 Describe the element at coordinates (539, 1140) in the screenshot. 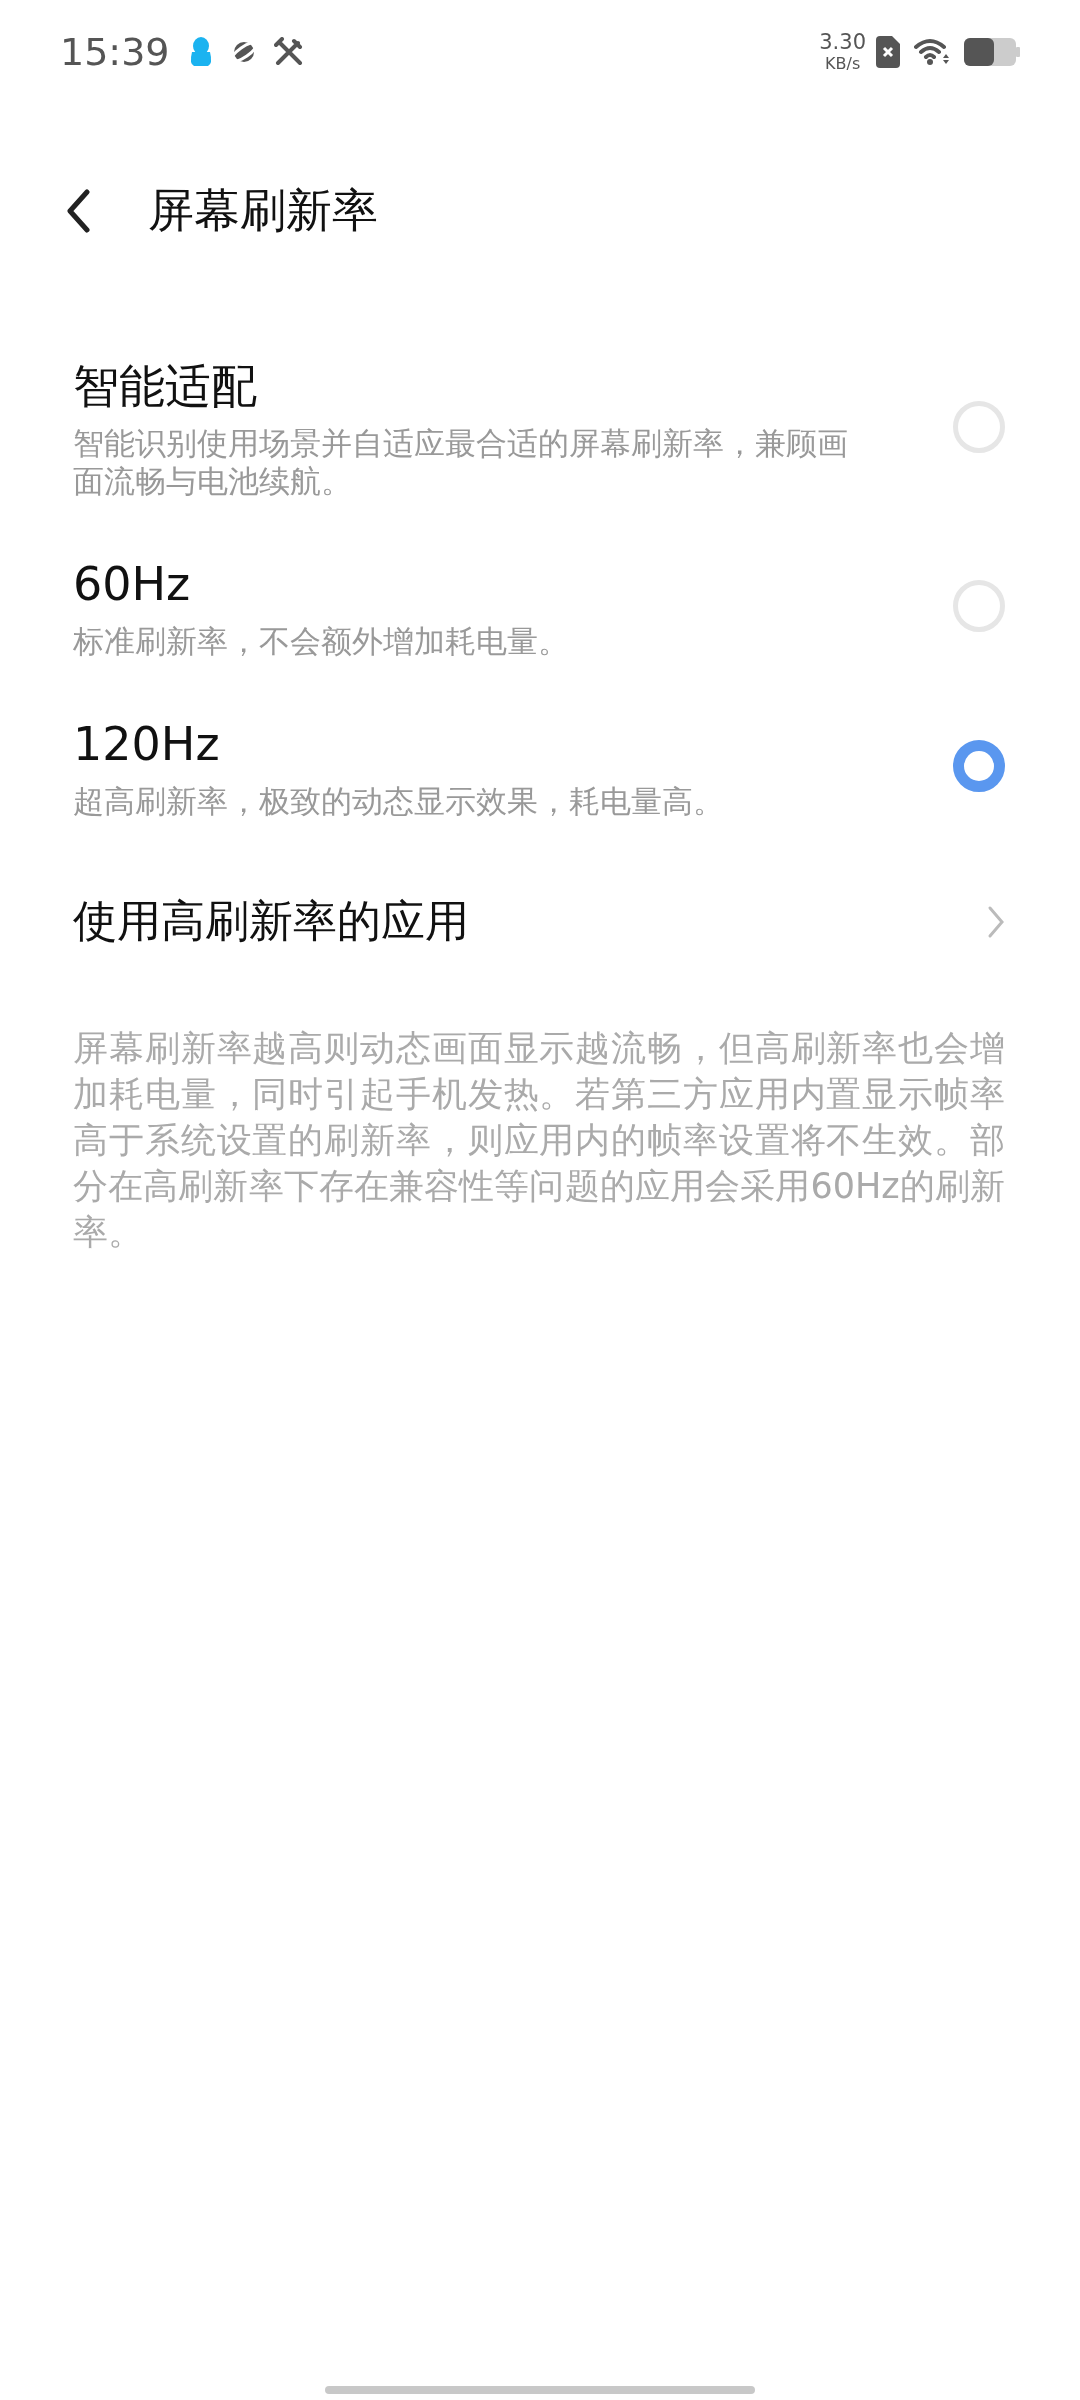

I see `info-paragraph: 屏幕刷新率越高则动态画面显示越流畅，但高刷新率也会增加耗电量，同时引起手机发热。若第三方应用内置显示帧率高于系统设置的刷新率，则应用内的帧率设置将不生效。部分在高刷新率下存在兼容性等问题的应用会采用60Hz的刷新率。` at that location.